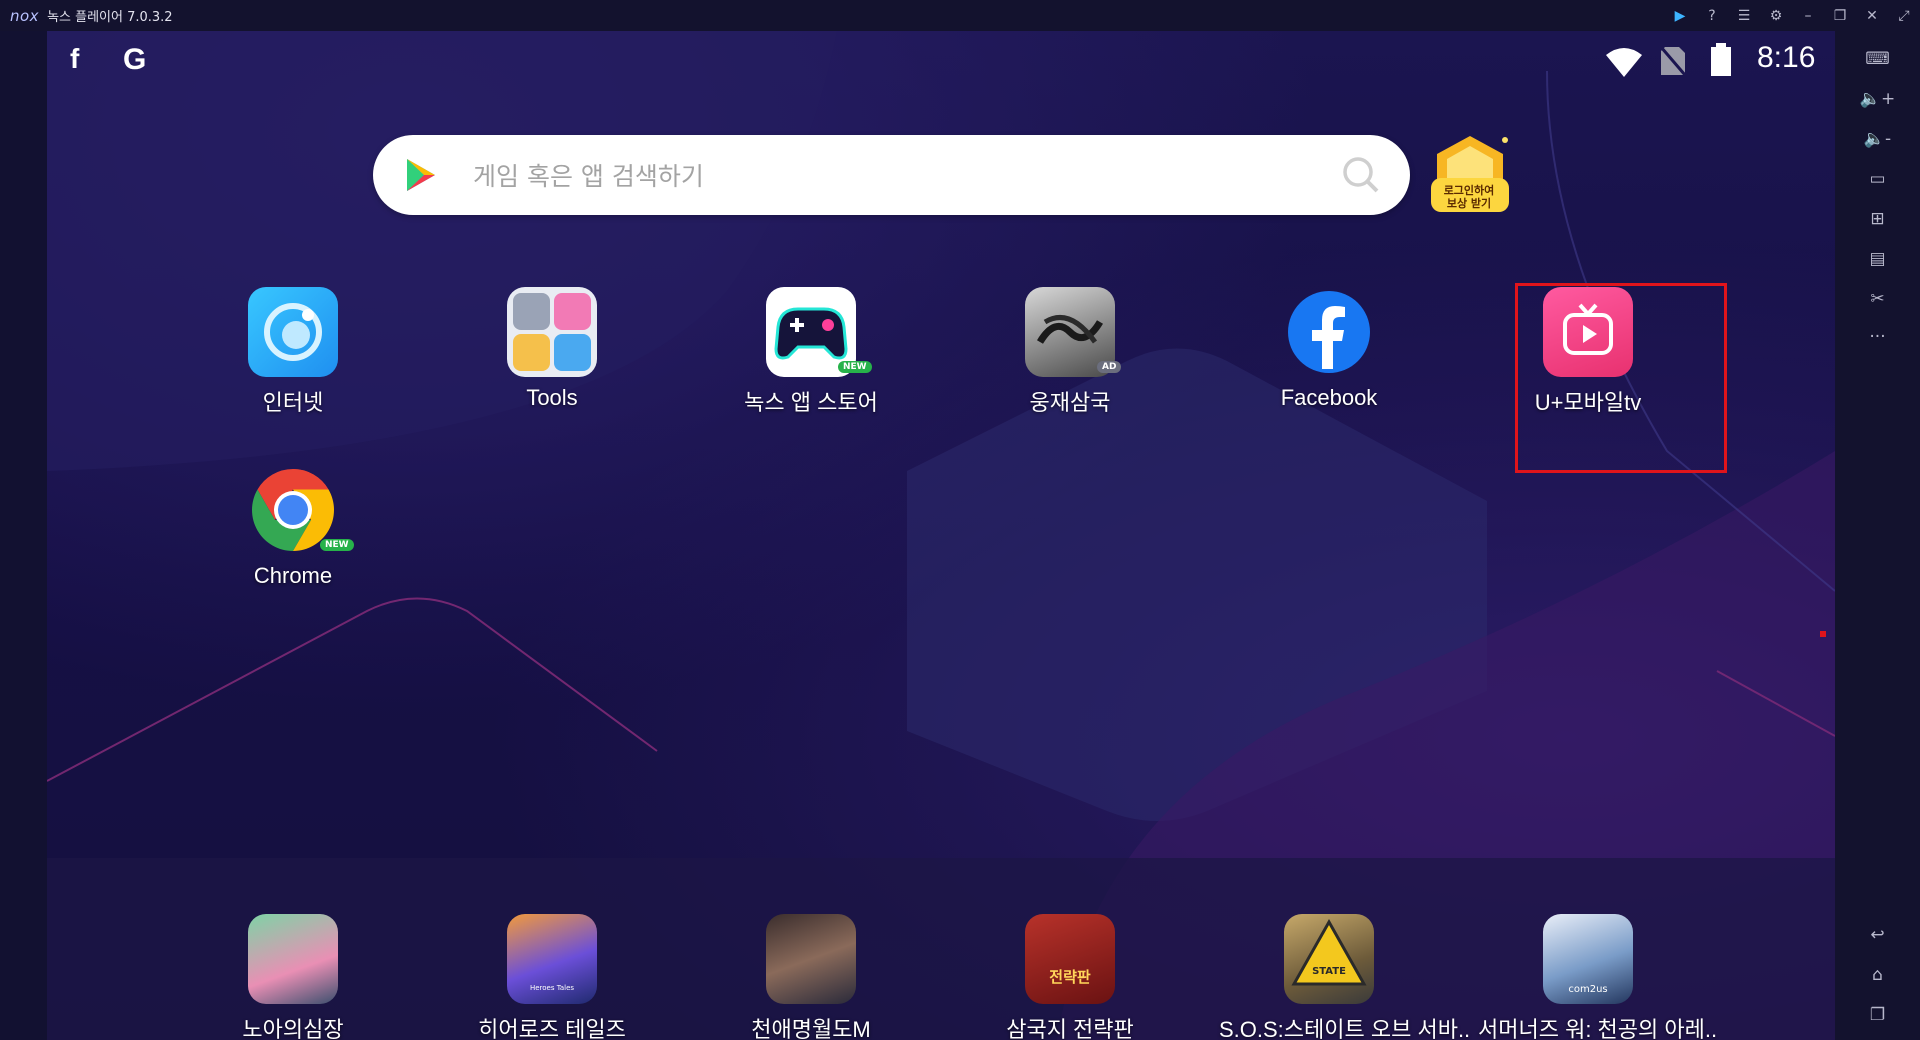  What do you see at coordinates (1329, 959) in the screenshot?
I see `game-icon: STATE` at bounding box center [1329, 959].